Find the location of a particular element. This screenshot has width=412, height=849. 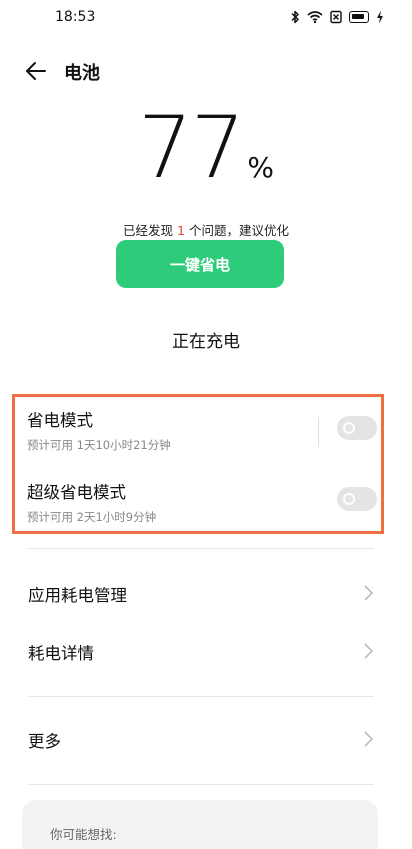

battery-icon is located at coordinates (359, 17).